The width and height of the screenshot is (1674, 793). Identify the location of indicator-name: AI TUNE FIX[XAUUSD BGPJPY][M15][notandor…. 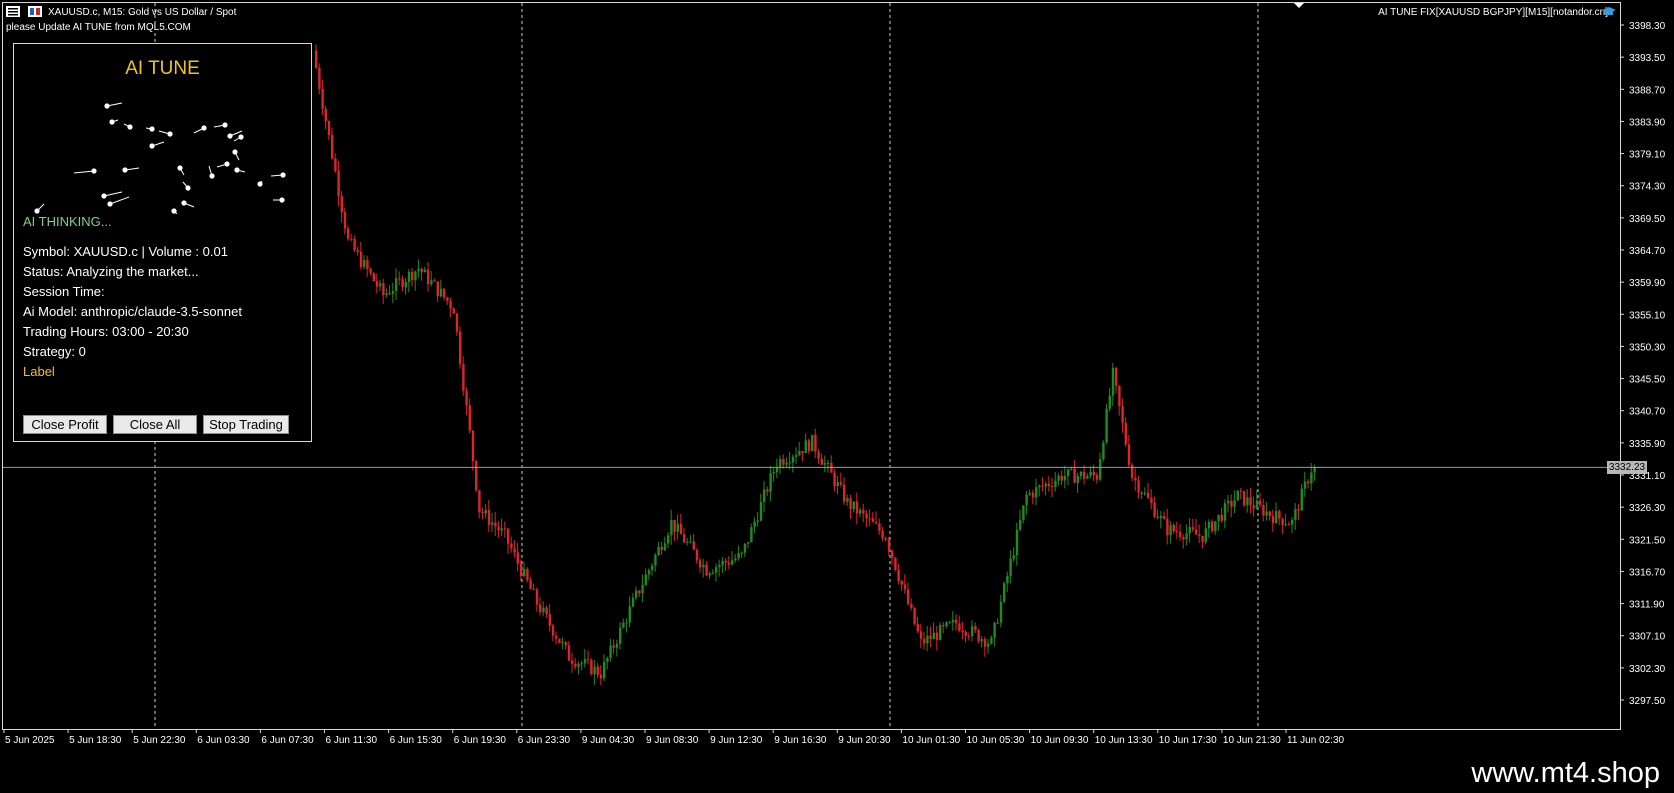
(1493, 12).